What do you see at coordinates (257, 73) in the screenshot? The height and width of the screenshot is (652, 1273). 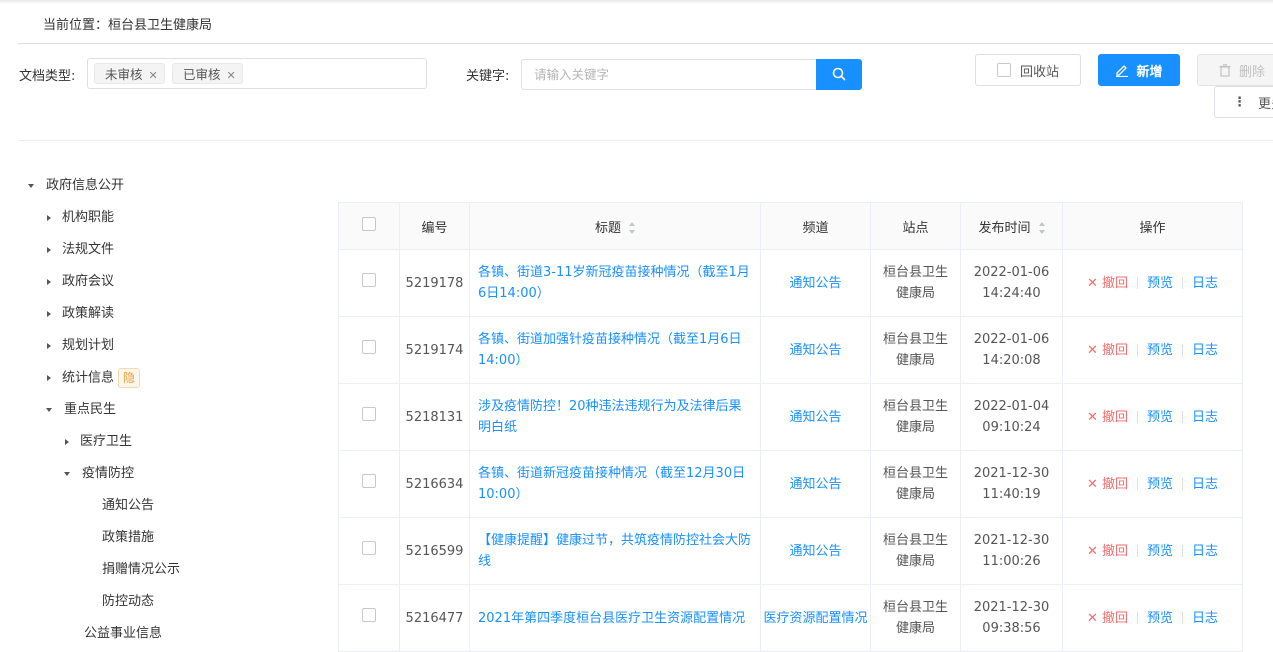 I see `doctype-select: 未审核 ✕ 已审核 ✕` at bounding box center [257, 73].